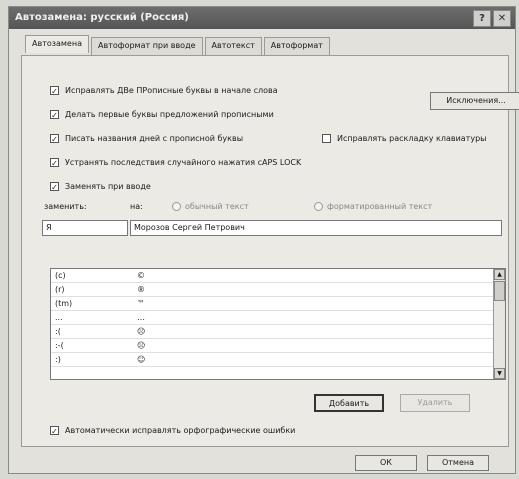 This screenshot has width=519, height=479. I want to click on tab-autotext: Автотекст, so click(233, 46).